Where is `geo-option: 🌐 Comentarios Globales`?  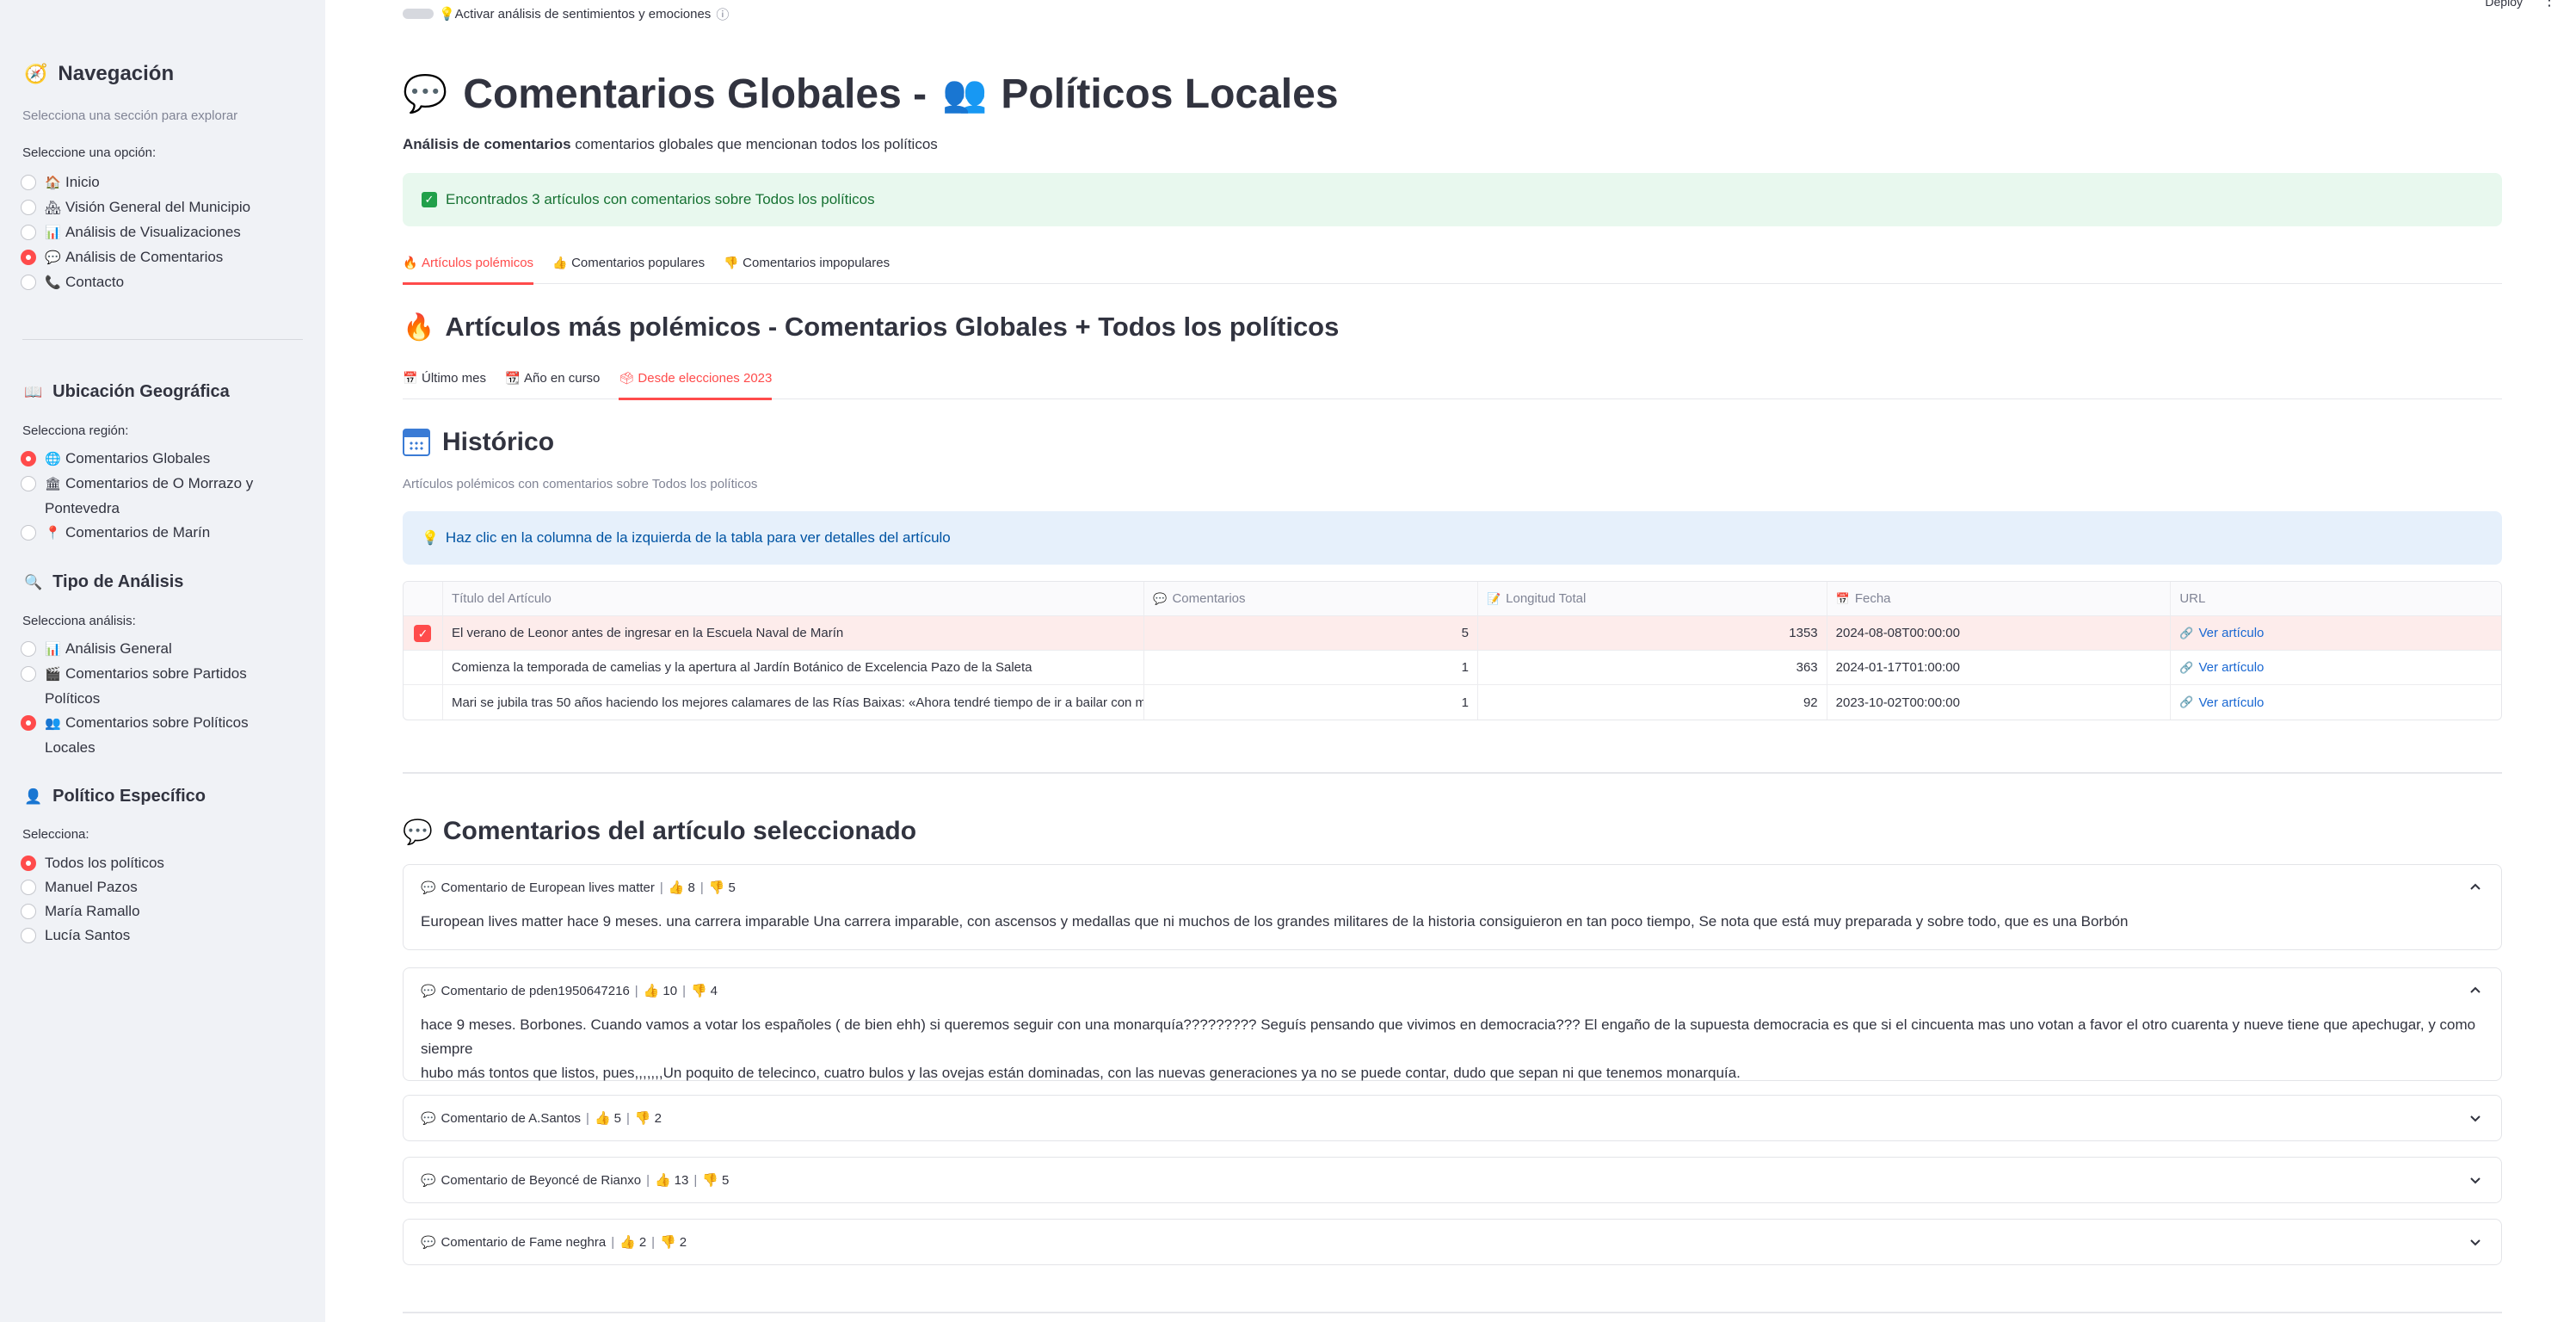 geo-option: 🌐 Comentarios Globales is located at coordinates (137, 459).